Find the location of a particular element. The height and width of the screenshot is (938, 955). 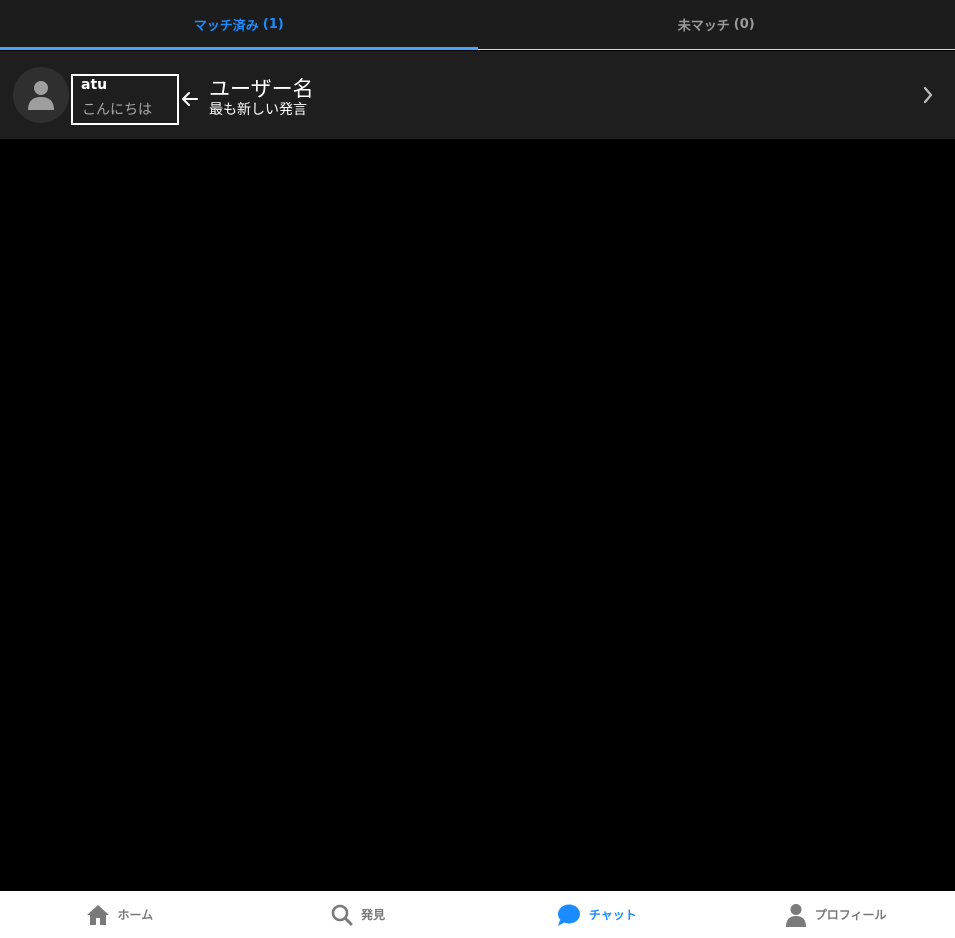

nav-discover: 発見 is located at coordinates (358, 914).